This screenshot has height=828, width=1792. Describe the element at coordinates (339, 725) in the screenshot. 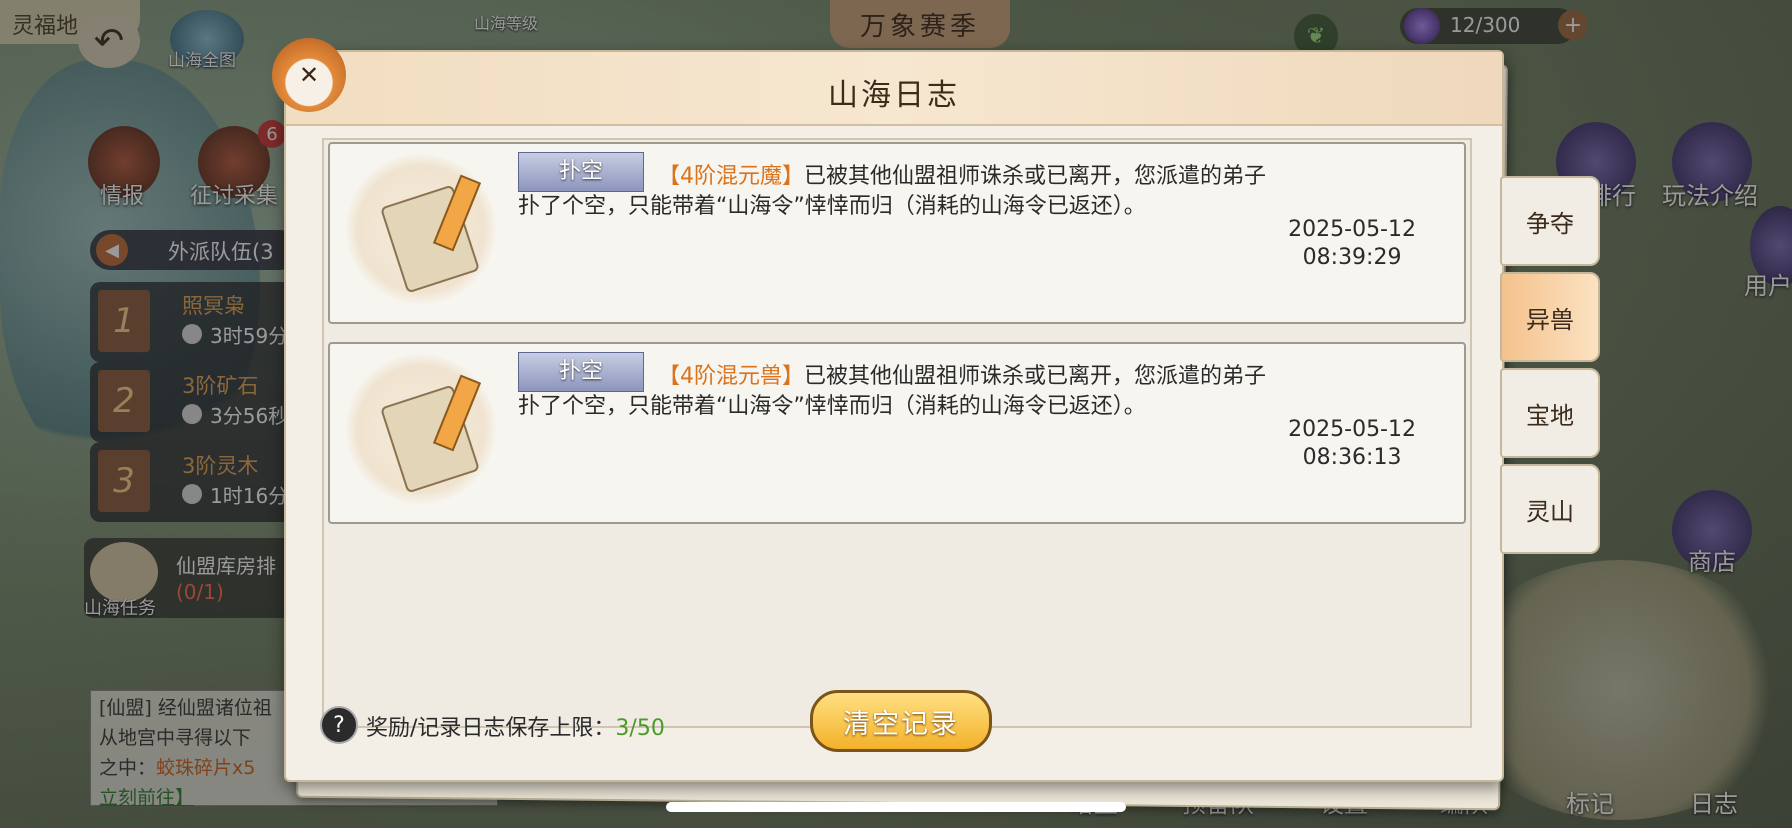

I see `help-icon: ?` at that location.